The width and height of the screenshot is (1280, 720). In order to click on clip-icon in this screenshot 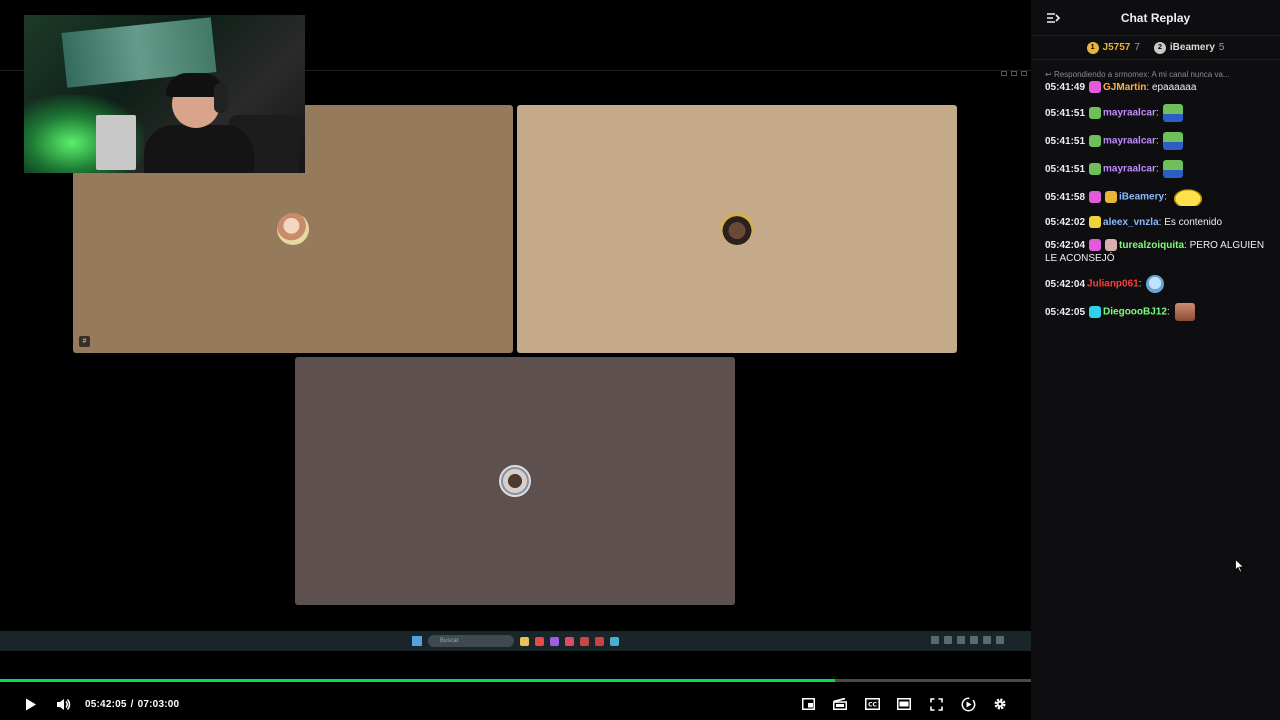, I will do `click(840, 704)`.